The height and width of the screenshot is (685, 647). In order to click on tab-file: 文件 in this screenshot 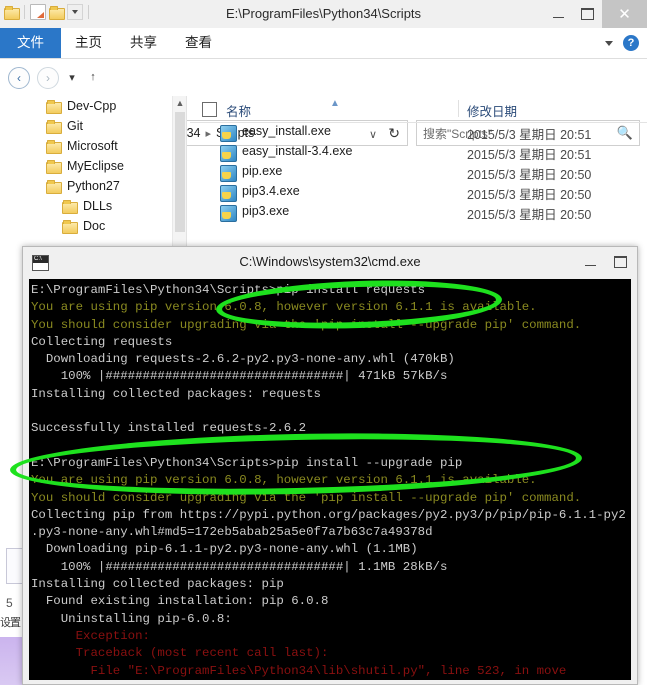, I will do `click(30, 43)`.